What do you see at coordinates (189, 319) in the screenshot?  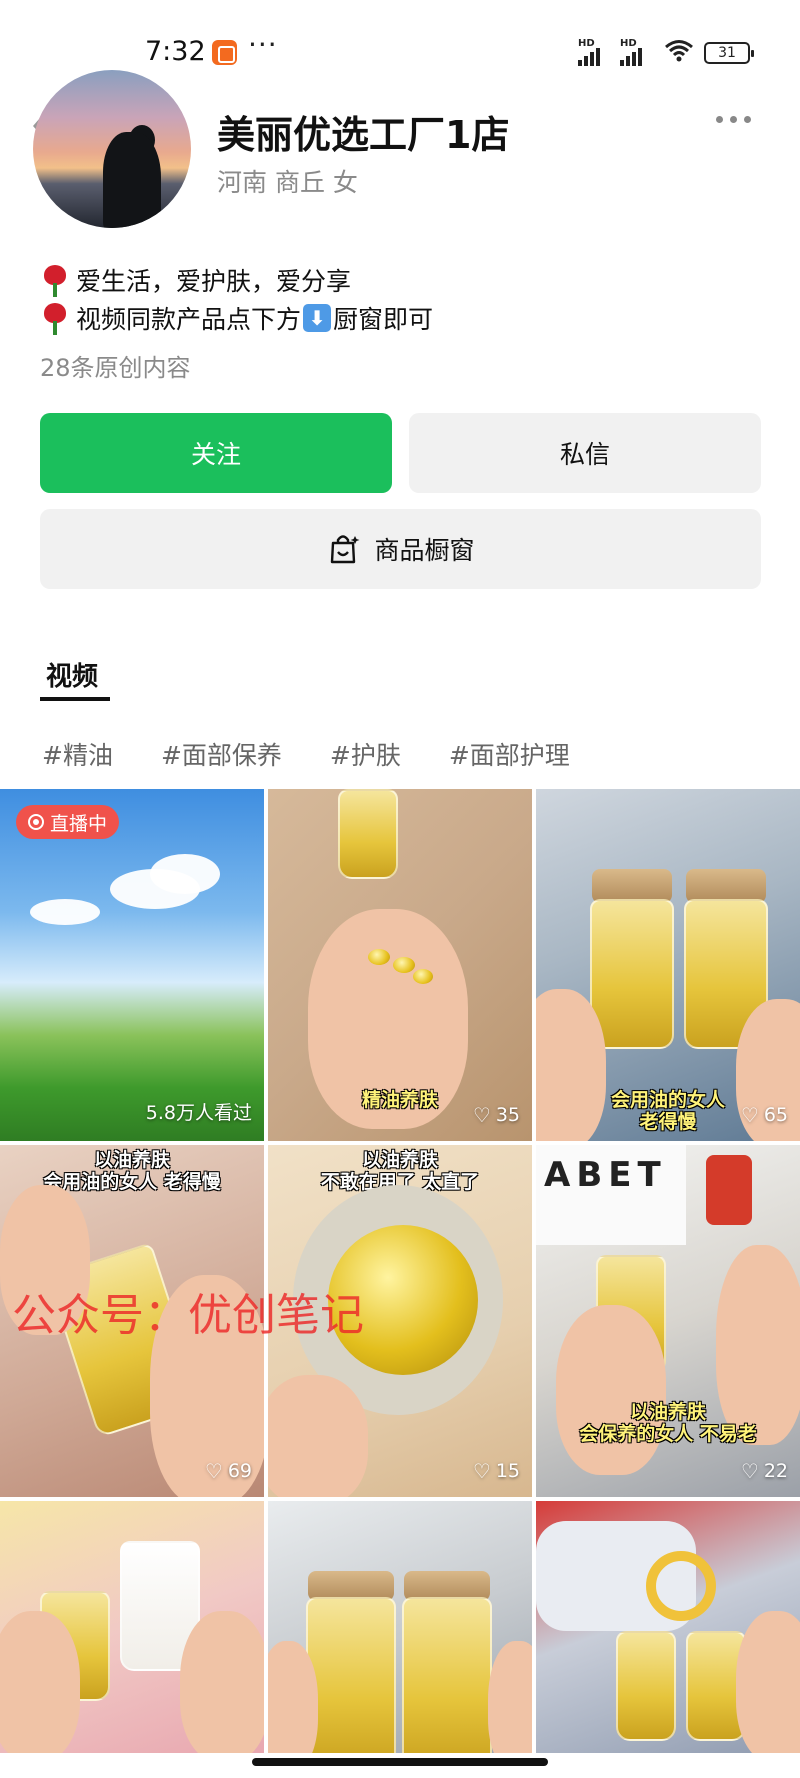 I see `bio-text-2: 视频同款产品点下方` at bounding box center [189, 319].